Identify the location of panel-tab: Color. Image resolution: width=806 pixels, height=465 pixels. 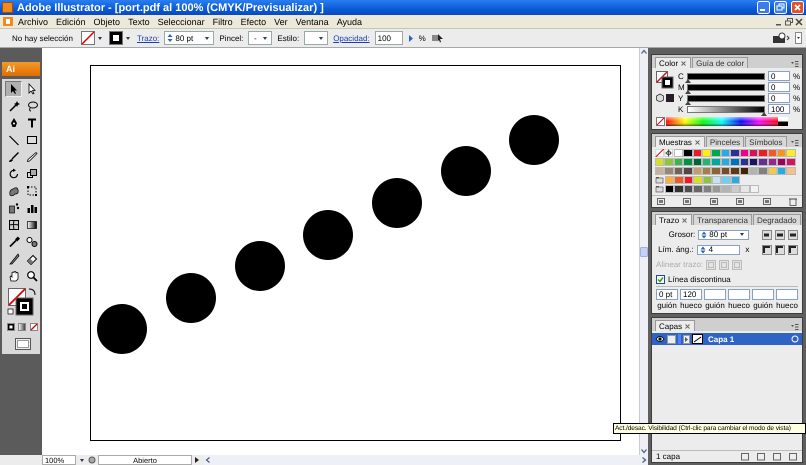
(673, 62).